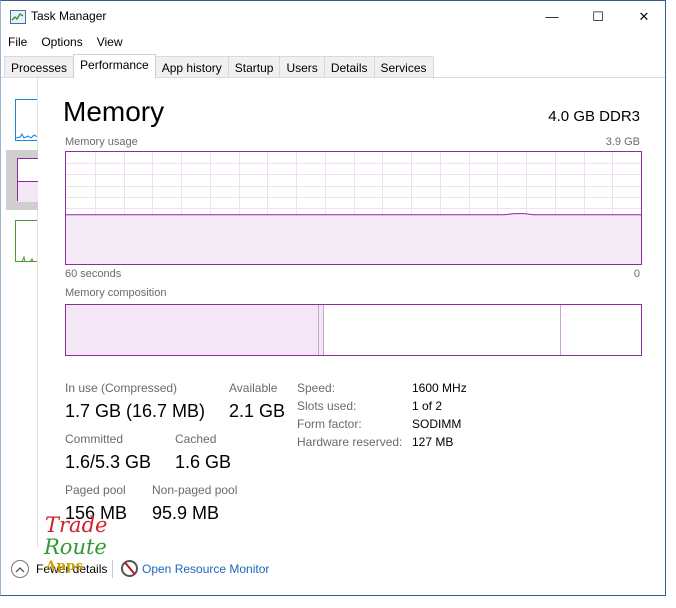  Describe the element at coordinates (17, 42) in the screenshot. I see `menu-file: File` at that location.